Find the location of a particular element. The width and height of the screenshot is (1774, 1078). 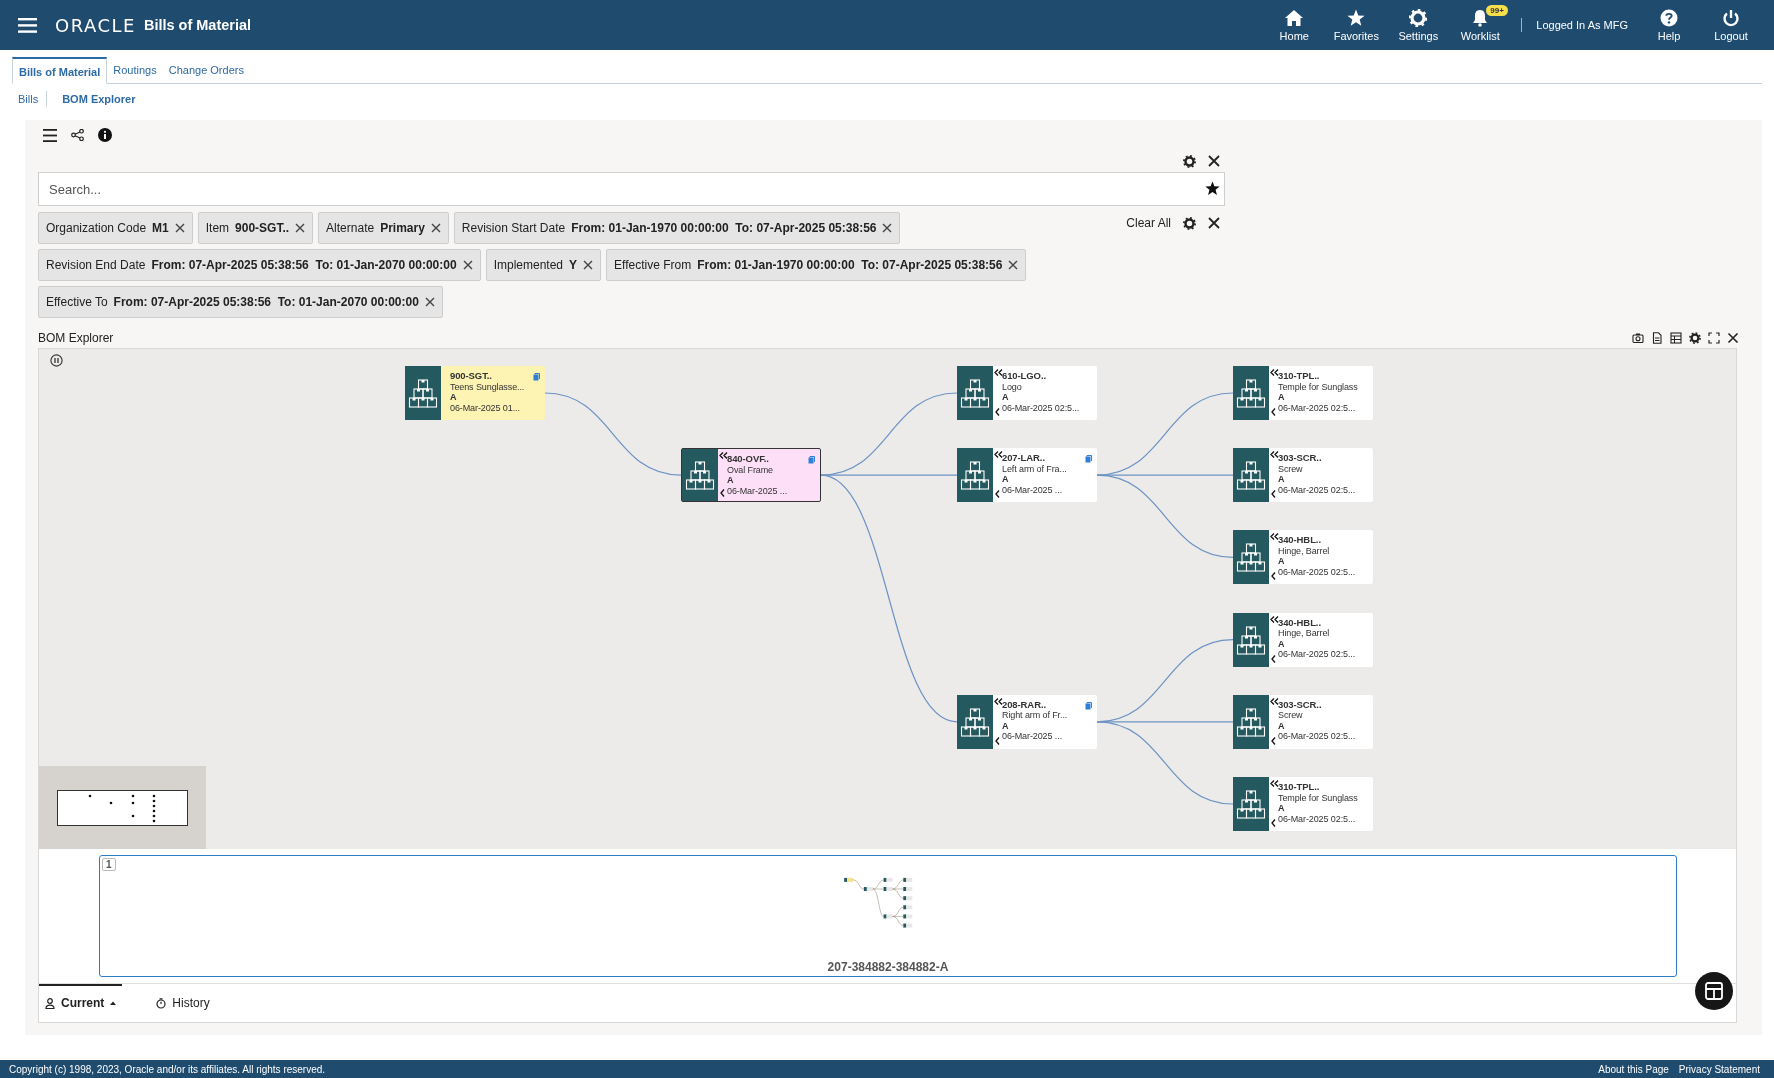

footer-link: About this Page is located at coordinates (1633, 1069).